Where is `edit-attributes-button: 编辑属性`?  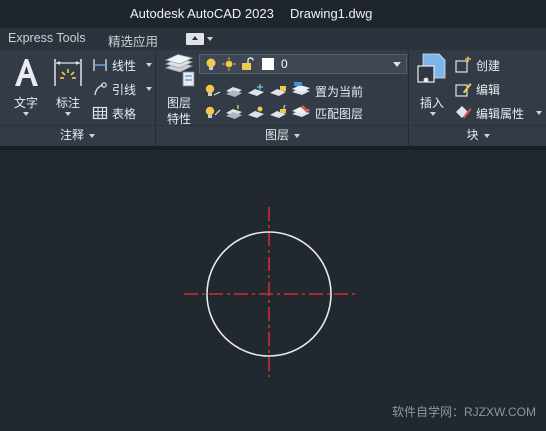 edit-attributes-button: 编辑属性 is located at coordinates (499, 113).